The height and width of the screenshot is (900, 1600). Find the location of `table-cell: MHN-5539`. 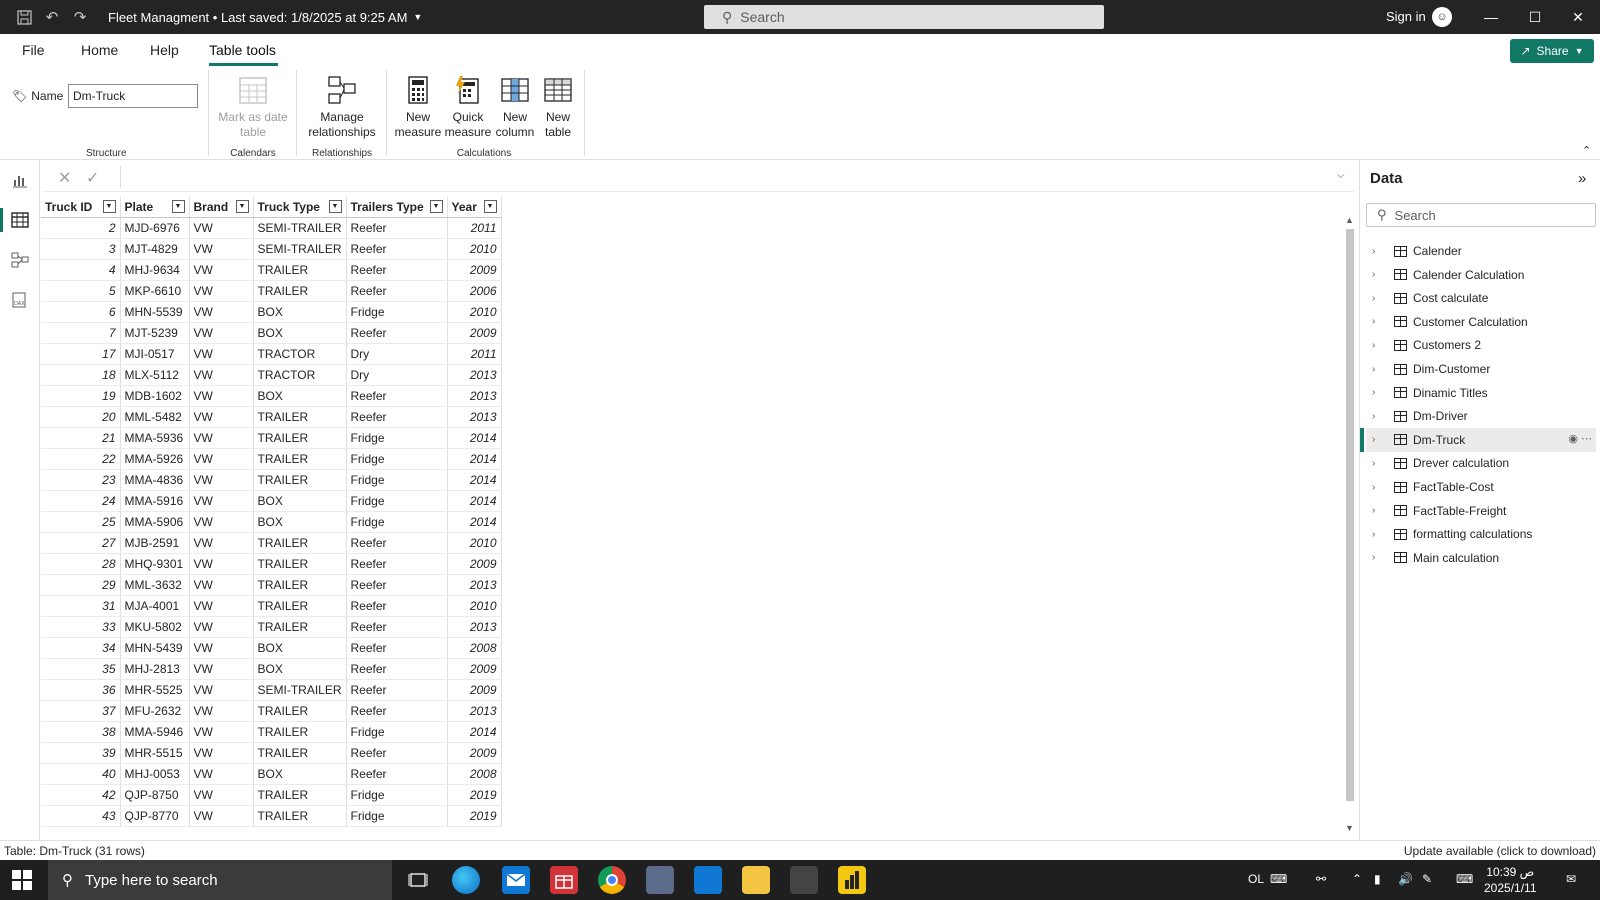

table-cell: MHN-5539 is located at coordinates (155, 312).